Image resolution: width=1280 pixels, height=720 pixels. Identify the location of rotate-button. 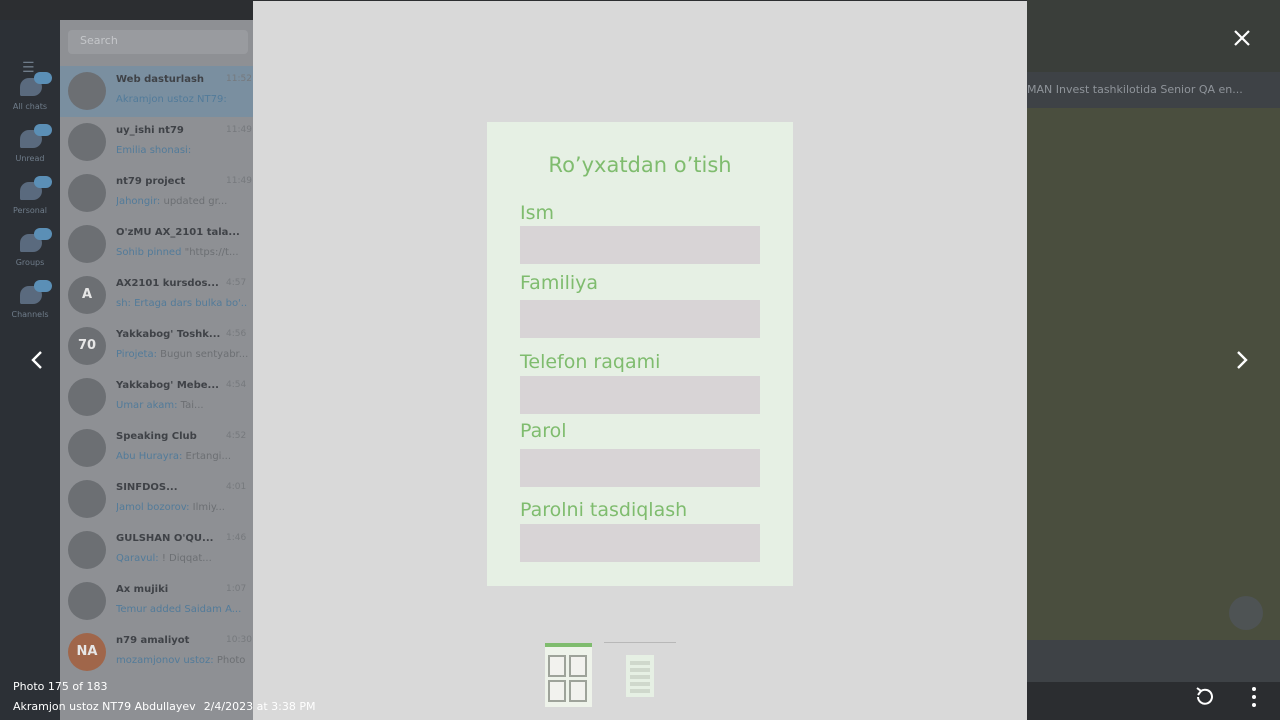
(1205, 697).